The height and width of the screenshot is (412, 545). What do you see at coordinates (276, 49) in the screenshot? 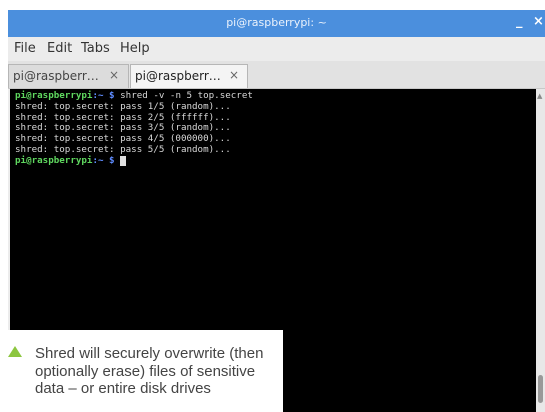
I see `menu-bar: File Edit Tabs Help` at bounding box center [276, 49].